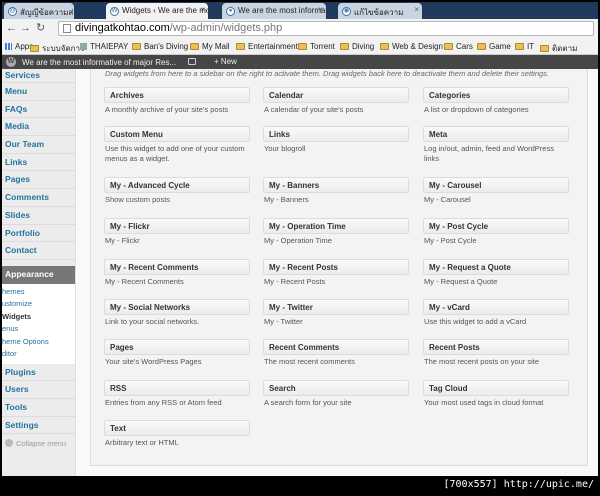 This screenshot has height=496, width=600. What do you see at coordinates (524, 46) in the screenshot?
I see `bookmark-folder: IT` at bounding box center [524, 46].